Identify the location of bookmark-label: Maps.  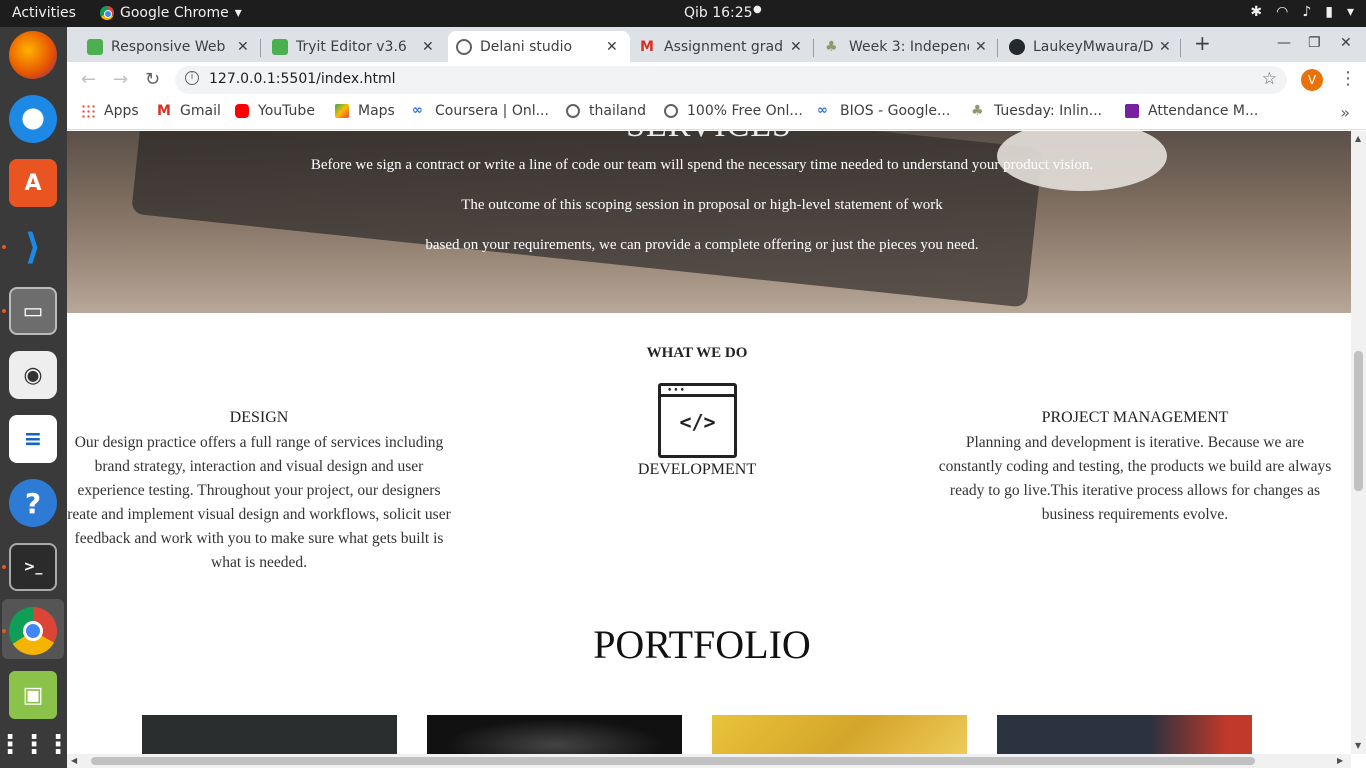
(376, 111).